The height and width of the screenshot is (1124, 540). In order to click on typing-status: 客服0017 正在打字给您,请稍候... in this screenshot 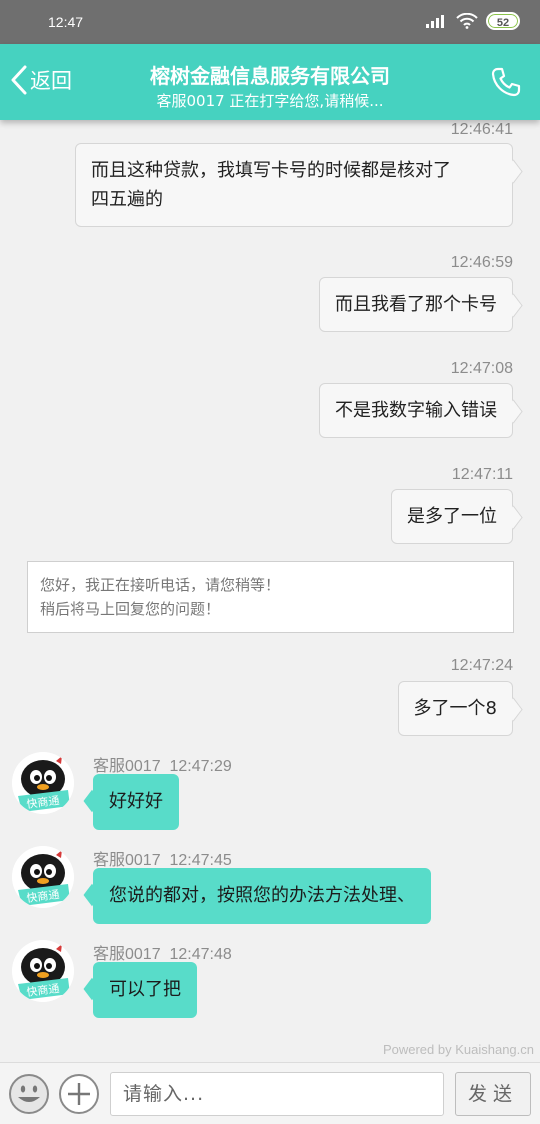, I will do `click(270, 101)`.